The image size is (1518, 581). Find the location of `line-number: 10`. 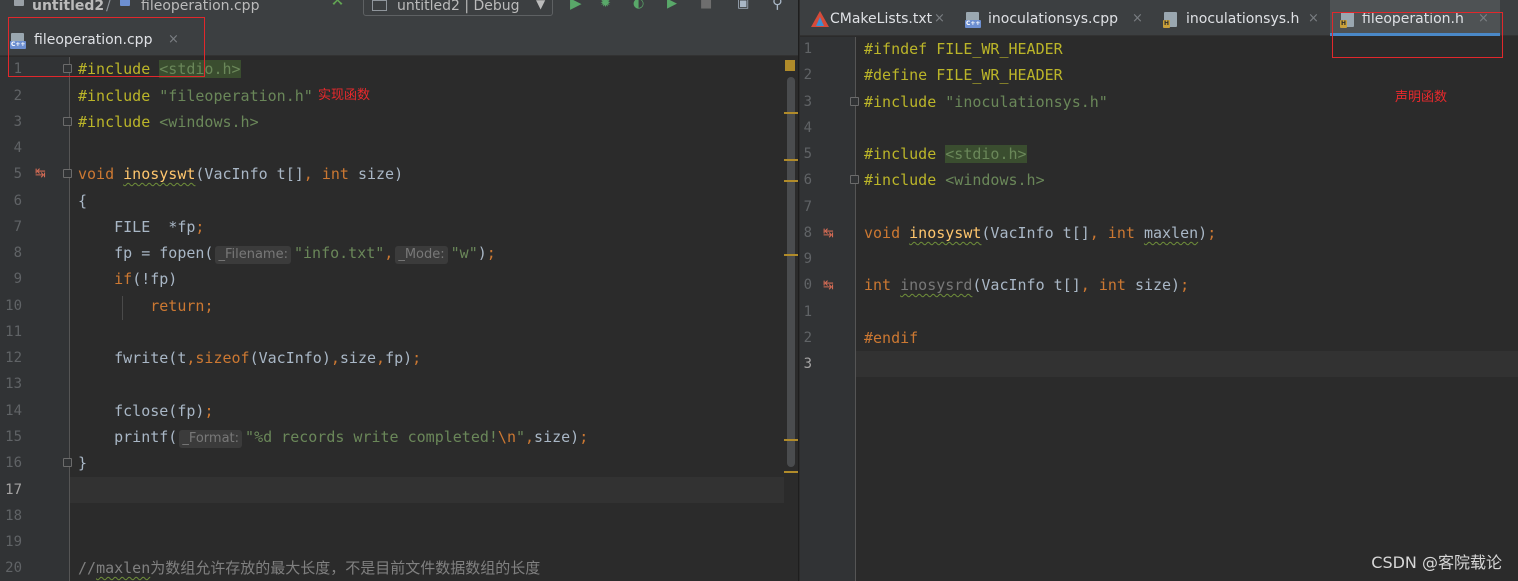

line-number: 10 is located at coordinates (11, 306).